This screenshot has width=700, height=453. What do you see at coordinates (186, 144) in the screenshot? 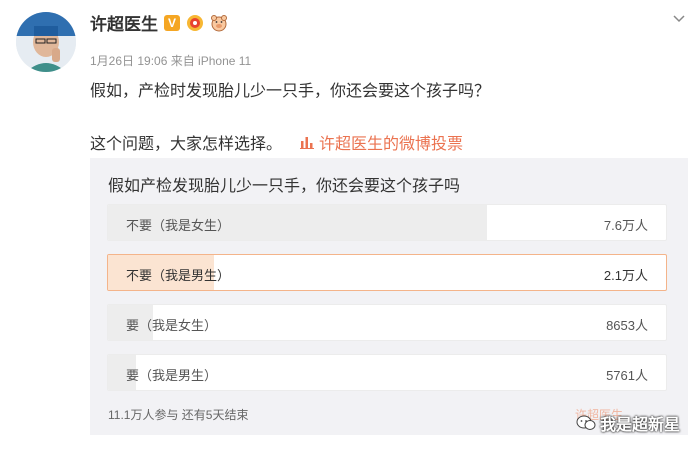
I see `post-text-line2: 这个问题，大家怎样选择。` at bounding box center [186, 144].